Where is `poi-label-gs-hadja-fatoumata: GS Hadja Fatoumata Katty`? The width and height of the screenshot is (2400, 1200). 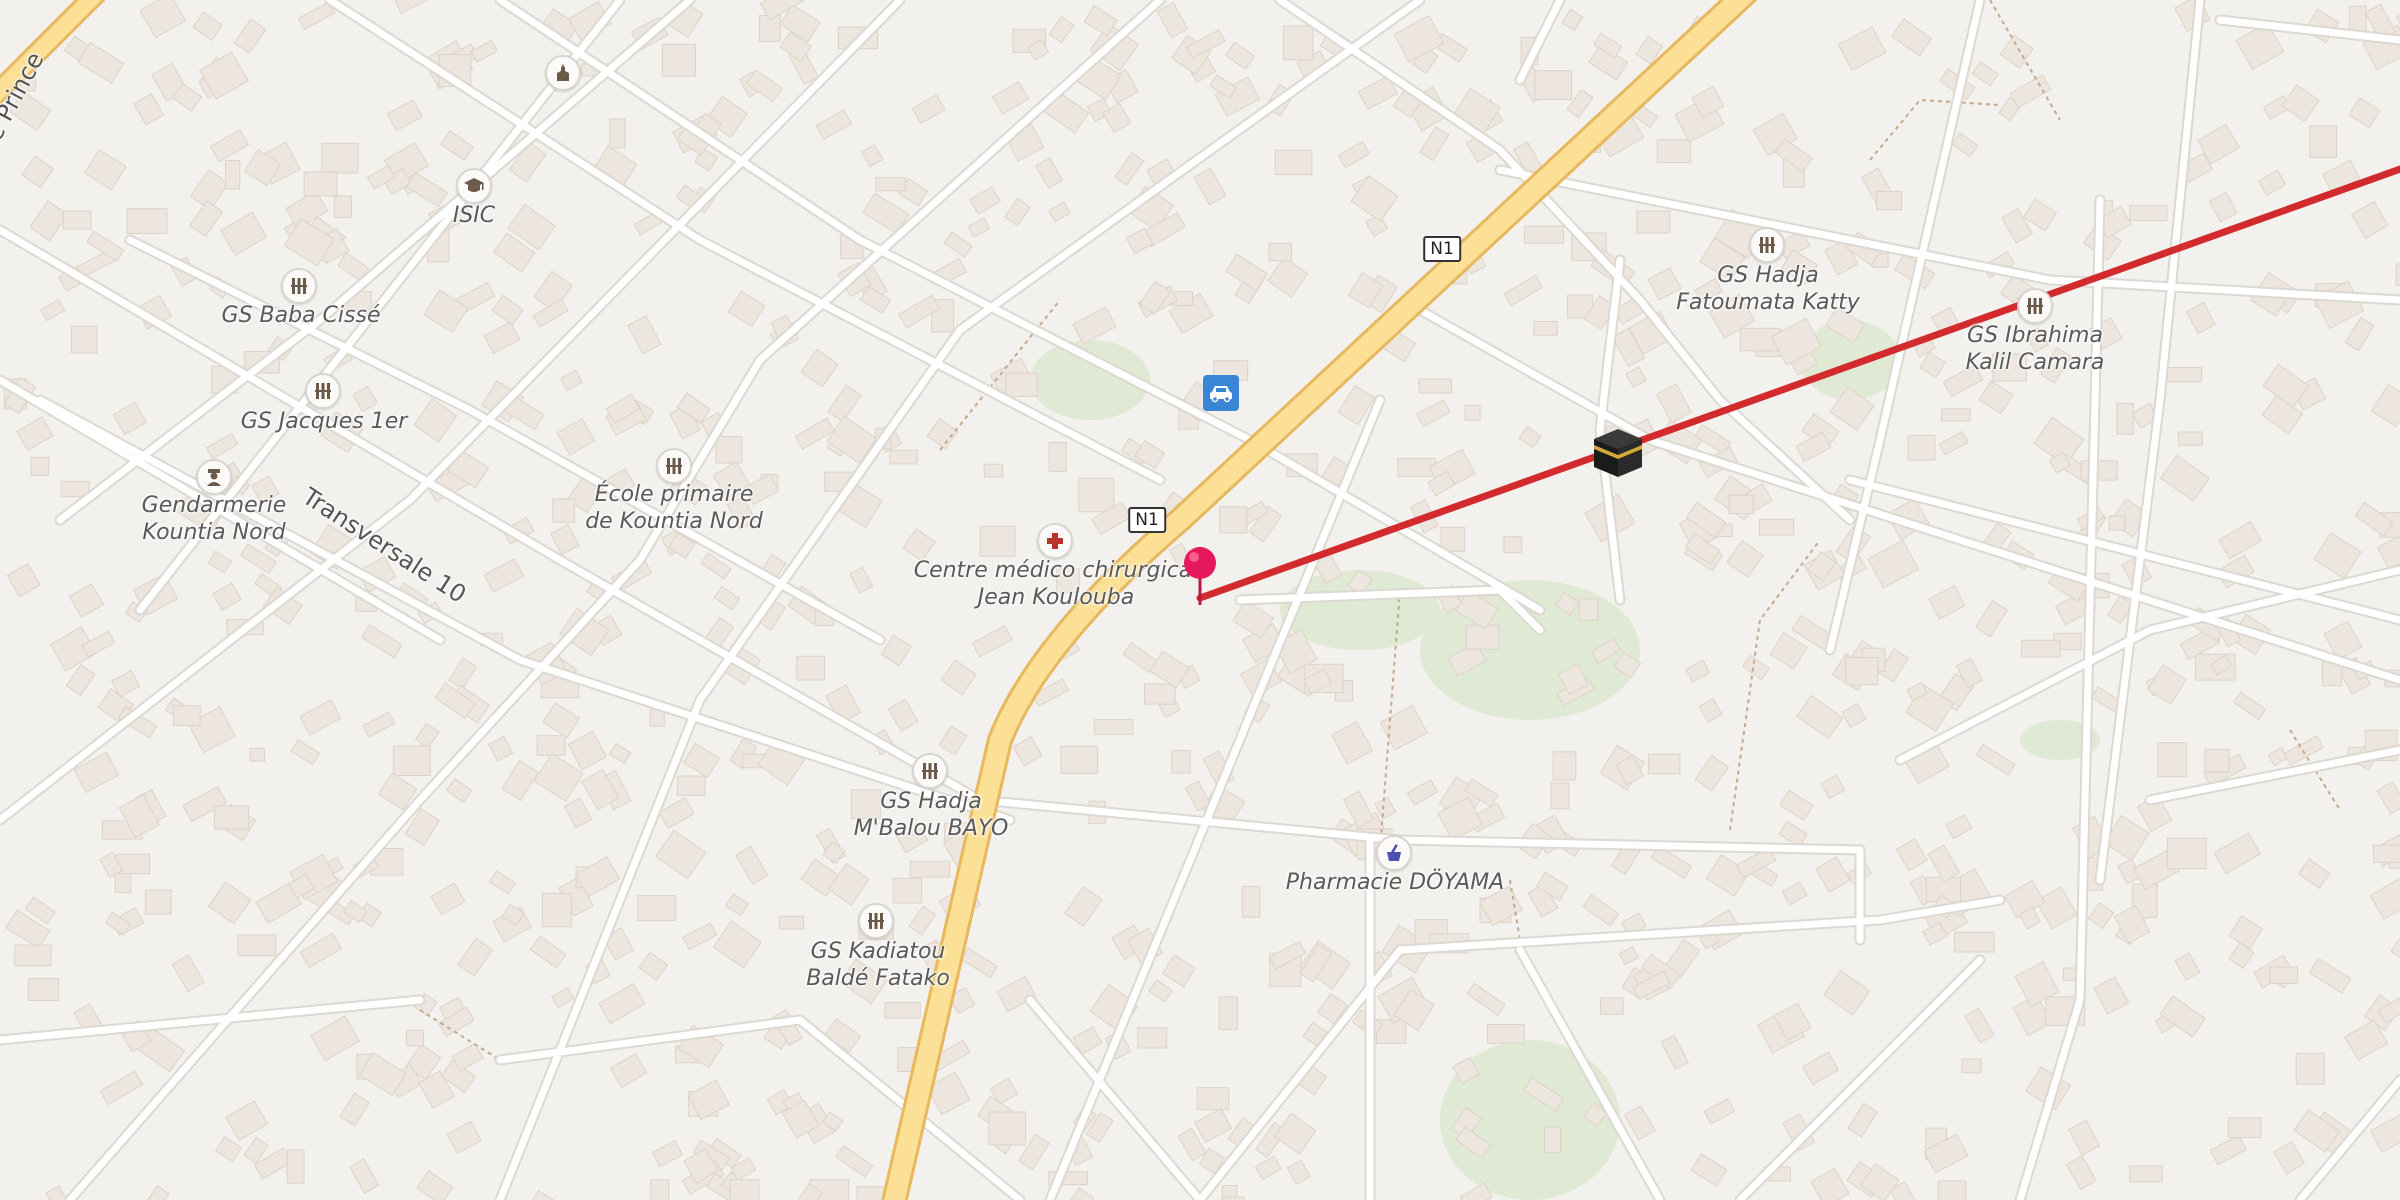 poi-label-gs-hadja-fatoumata: GS Hadja Fatoumata Katty is located at coordinates (1768, 289).